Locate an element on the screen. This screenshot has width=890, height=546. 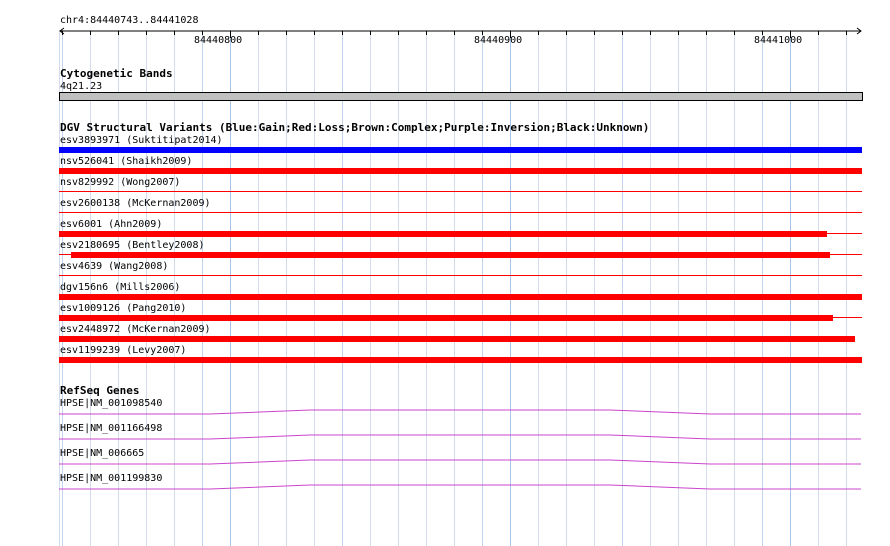
variant-label: esv2600138 (McKernan2009) is located at coordinates (135, 203).